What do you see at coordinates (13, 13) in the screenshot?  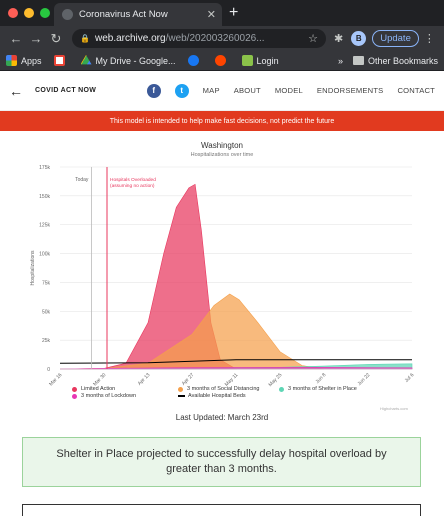 I see `close-window-button` at bounding box center [13, 13].